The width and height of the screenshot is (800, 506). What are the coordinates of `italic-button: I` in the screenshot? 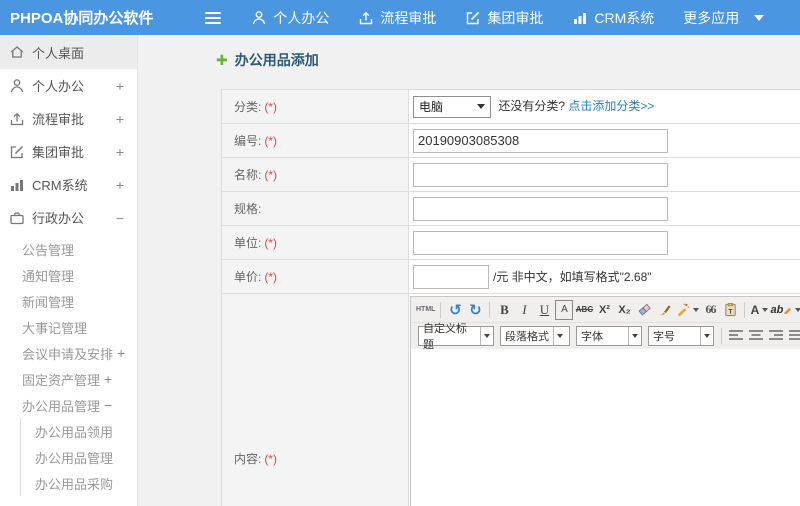 It's located at (524, 310).